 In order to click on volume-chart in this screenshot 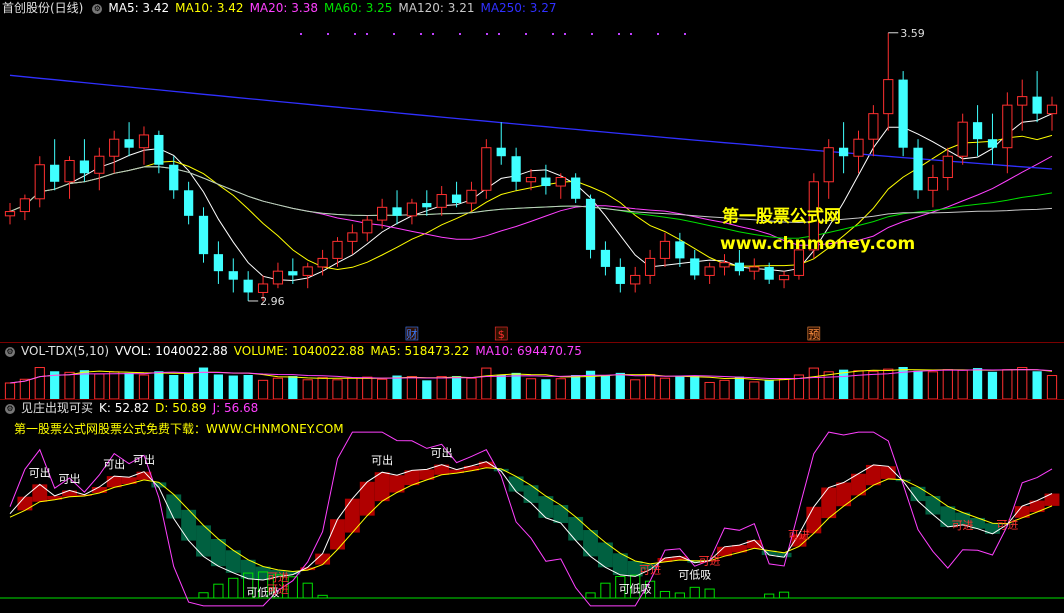, I will do `click(532, 371)`.